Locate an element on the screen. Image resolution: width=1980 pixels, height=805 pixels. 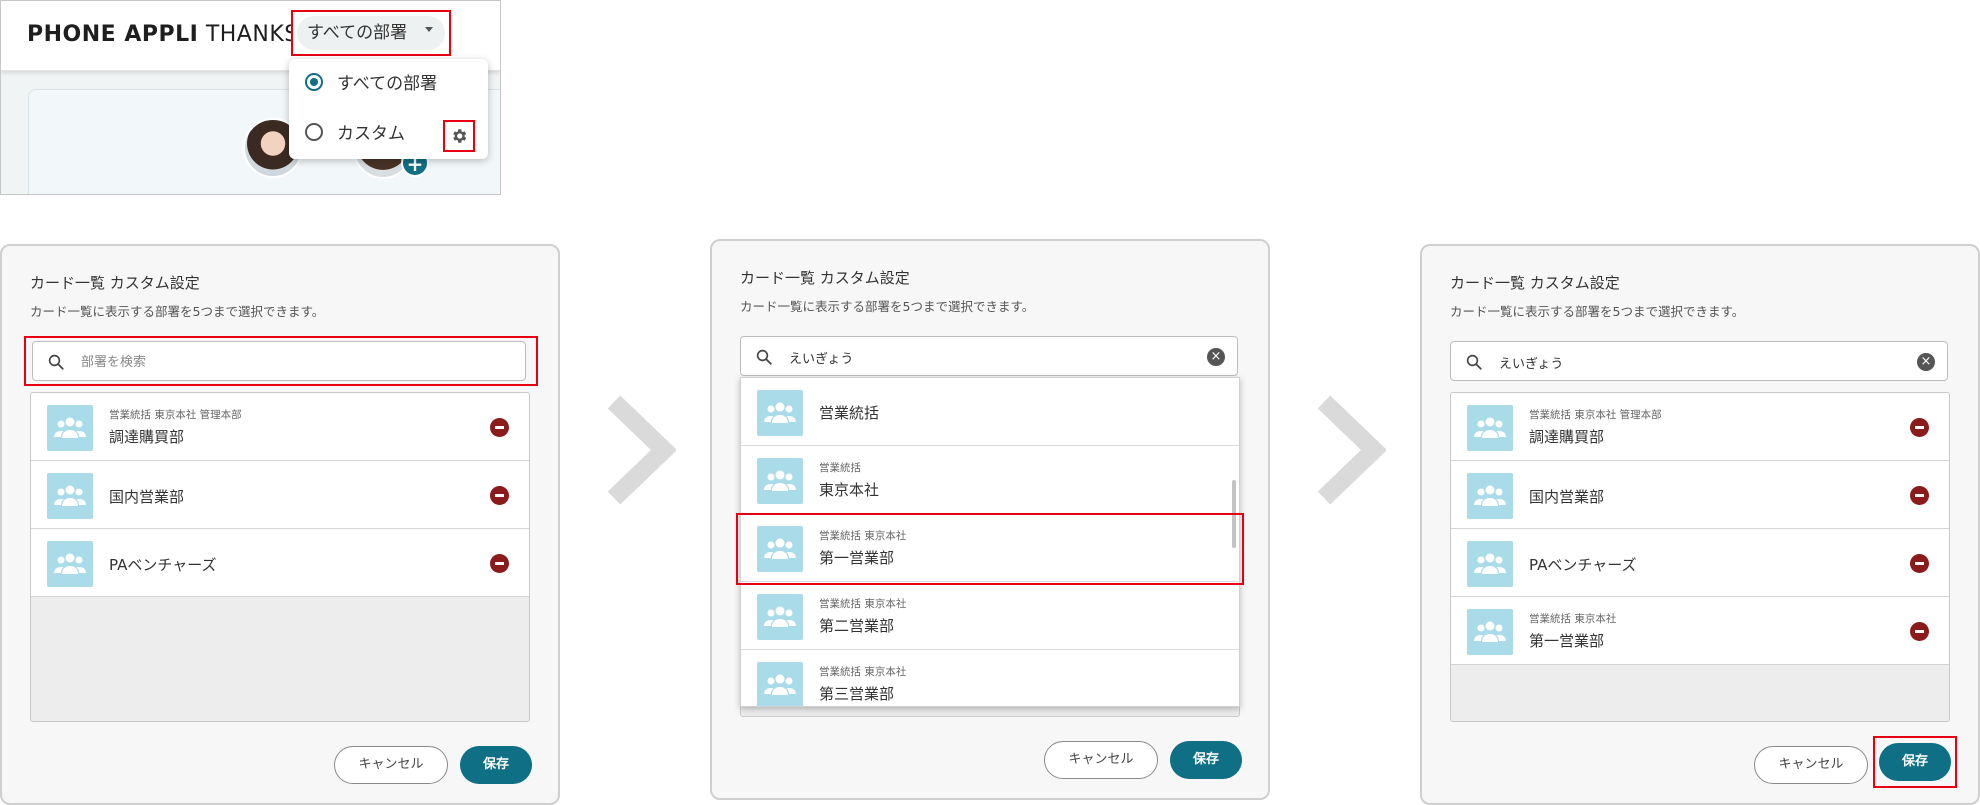
department-name: 第二営業部 is located at coordinates (857, 626).